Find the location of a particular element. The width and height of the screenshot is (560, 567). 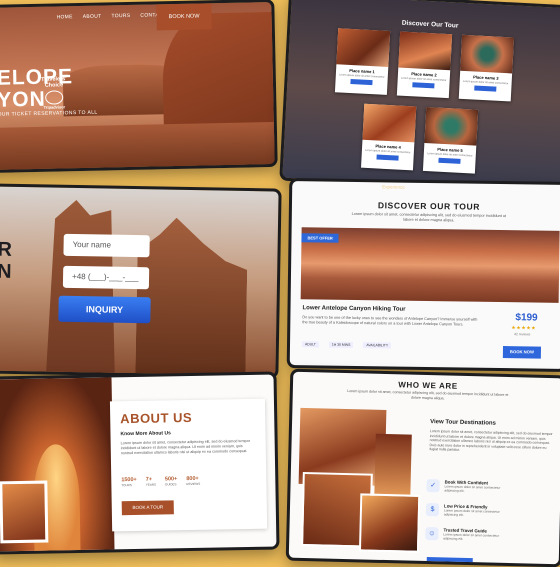

book-a-tour-button: BOOK A TOUR is located at coordinates (147, 508).